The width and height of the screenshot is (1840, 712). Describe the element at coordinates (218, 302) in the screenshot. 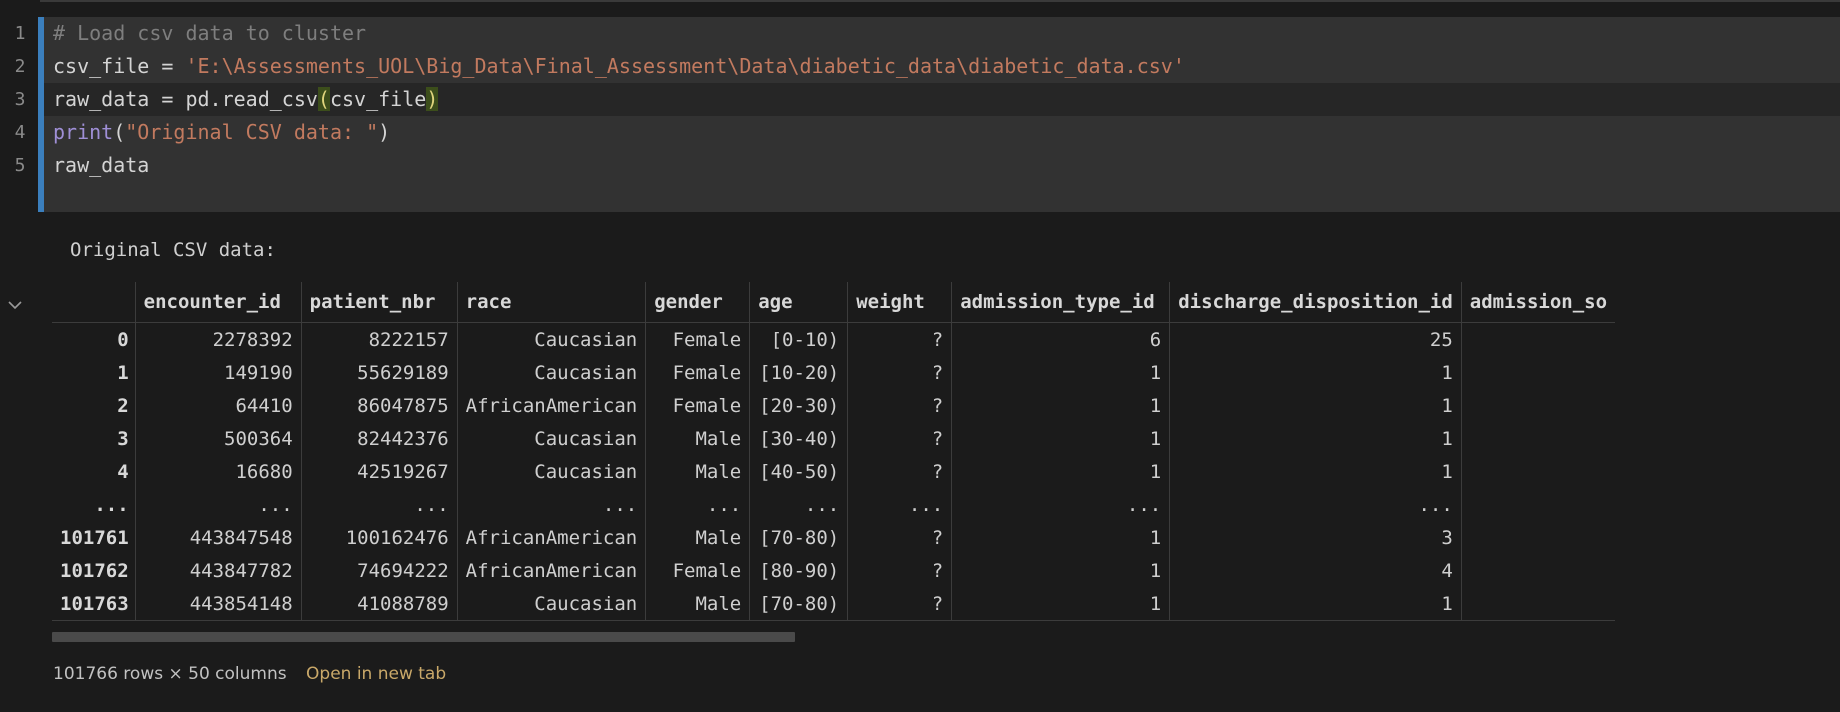

I see `column-header: encounter_id` at that location.